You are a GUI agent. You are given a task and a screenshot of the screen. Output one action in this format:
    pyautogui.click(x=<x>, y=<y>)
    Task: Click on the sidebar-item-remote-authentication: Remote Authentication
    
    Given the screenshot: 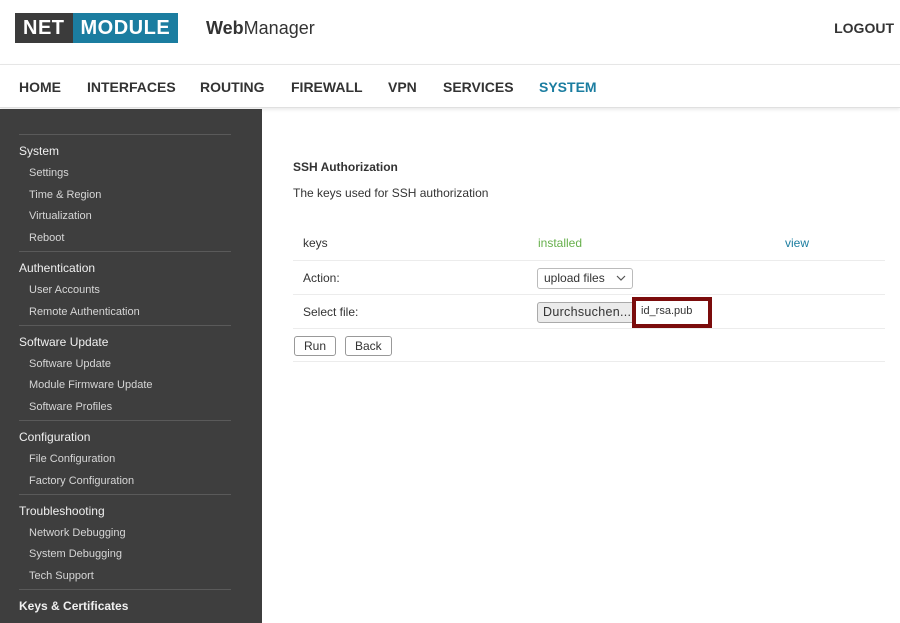 What is the action you would take?
    pyautogui.click(x=84, y=312)
    